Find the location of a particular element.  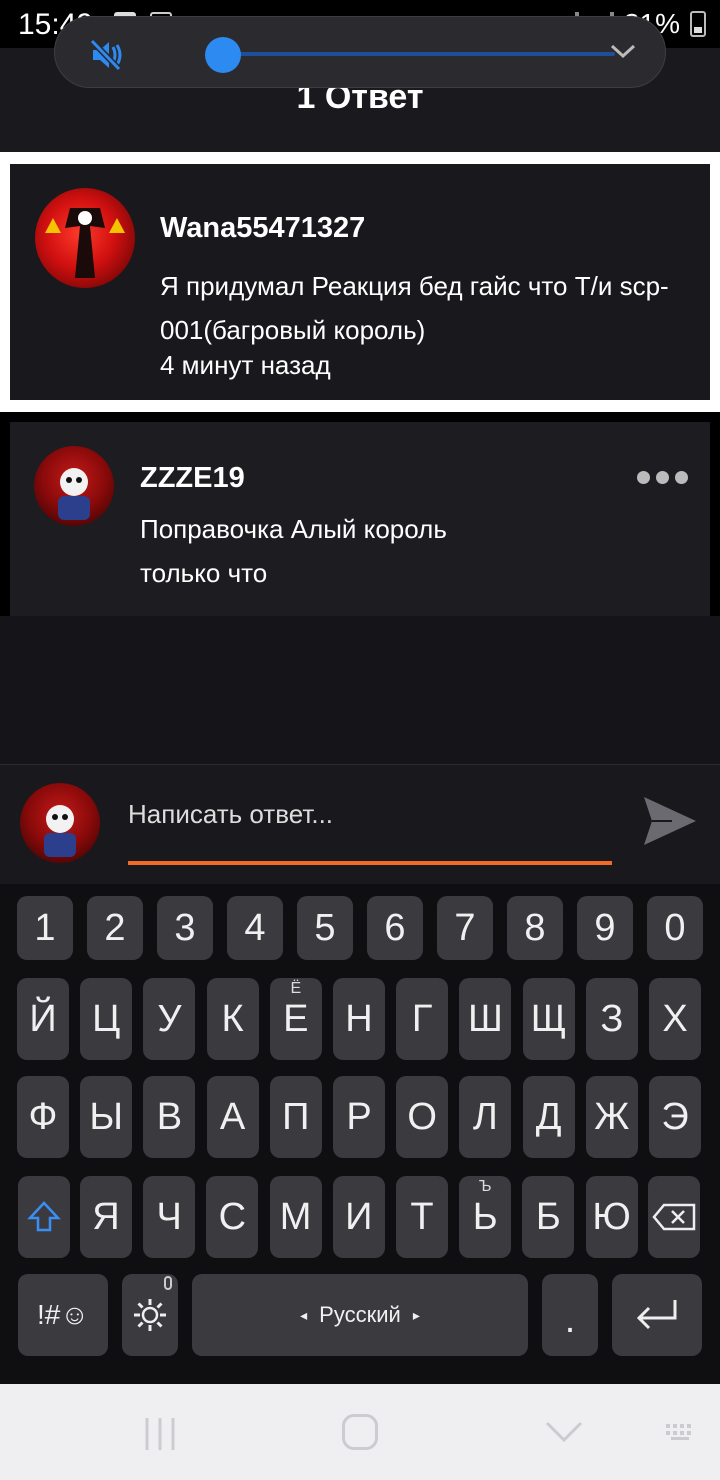

shift-key is located at coordinates (44, 1217).